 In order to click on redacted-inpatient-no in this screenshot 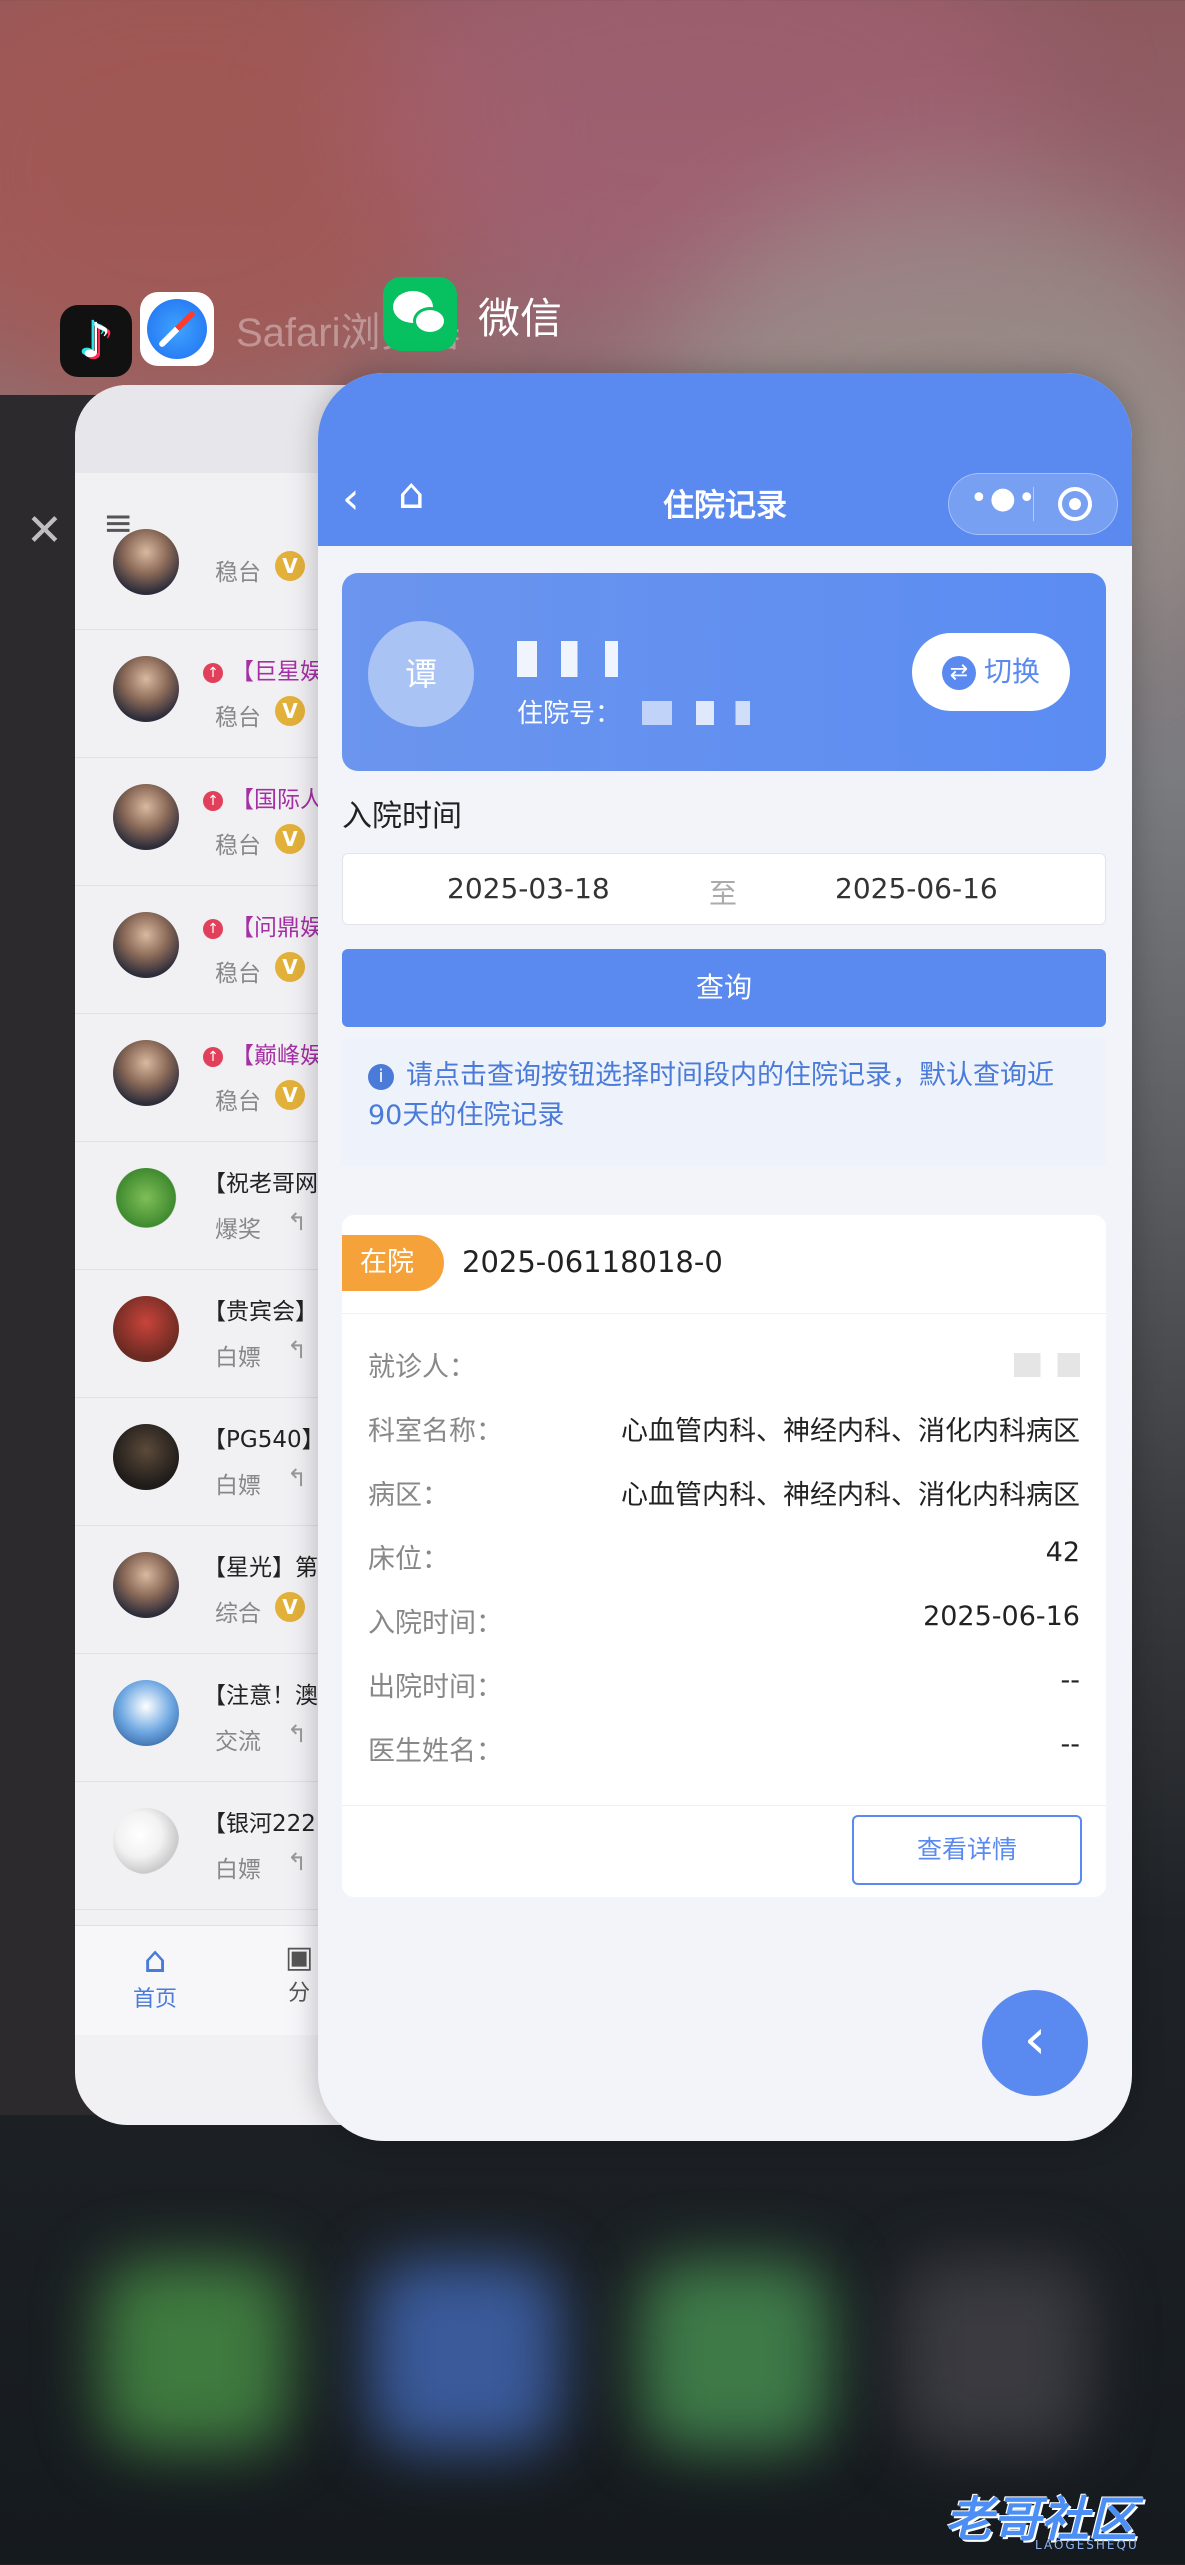, I will do `click(702, 713)`.